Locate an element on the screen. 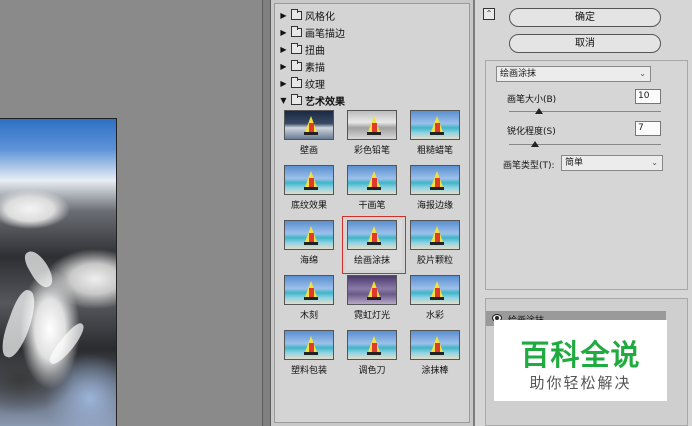 Image resolution: width=692 pixels, height=426 pixels. filter-label: 木刻 is located at coordinates (308, 316).